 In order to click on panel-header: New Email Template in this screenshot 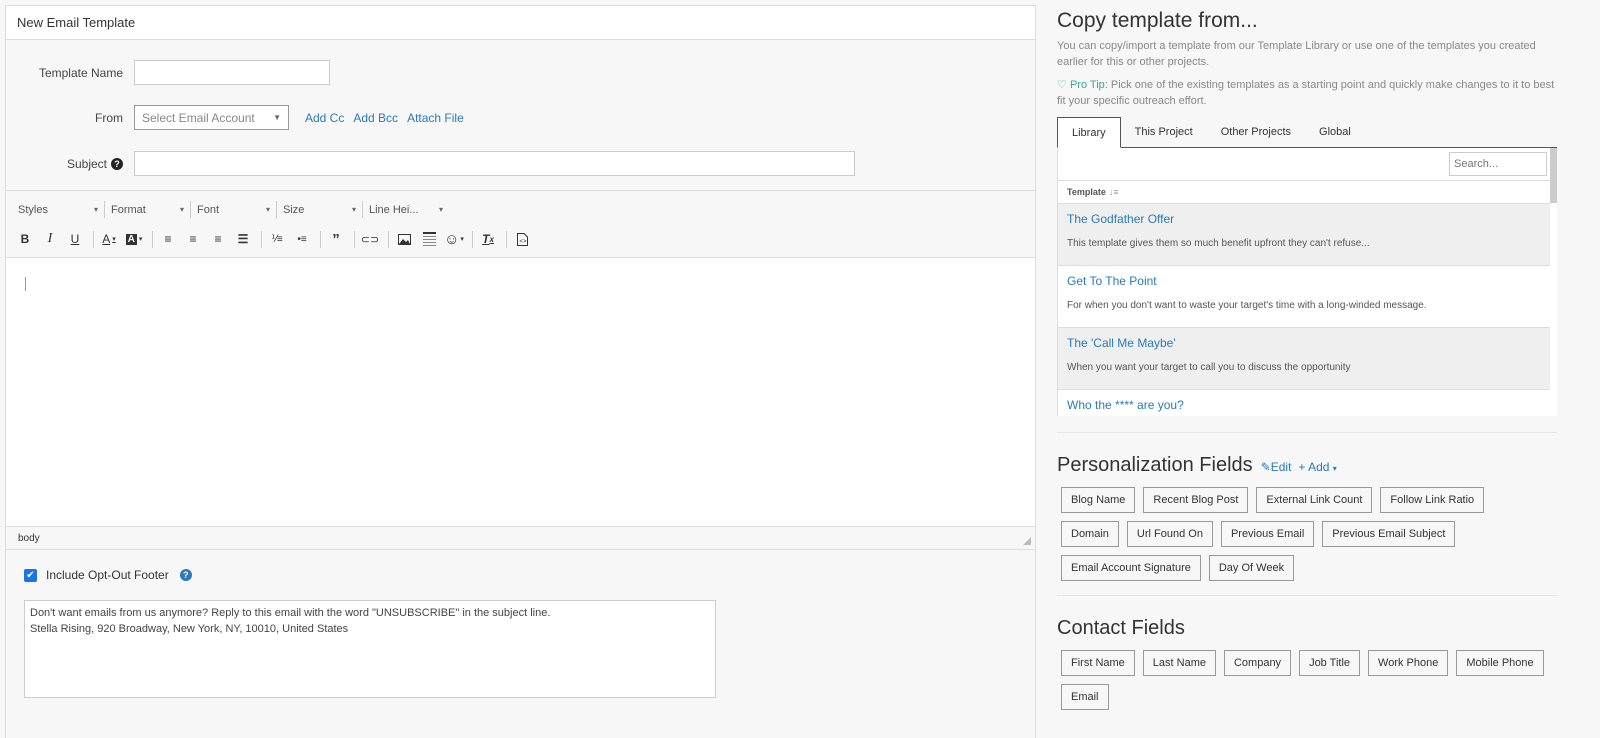, I will do `click(520, 23)`.